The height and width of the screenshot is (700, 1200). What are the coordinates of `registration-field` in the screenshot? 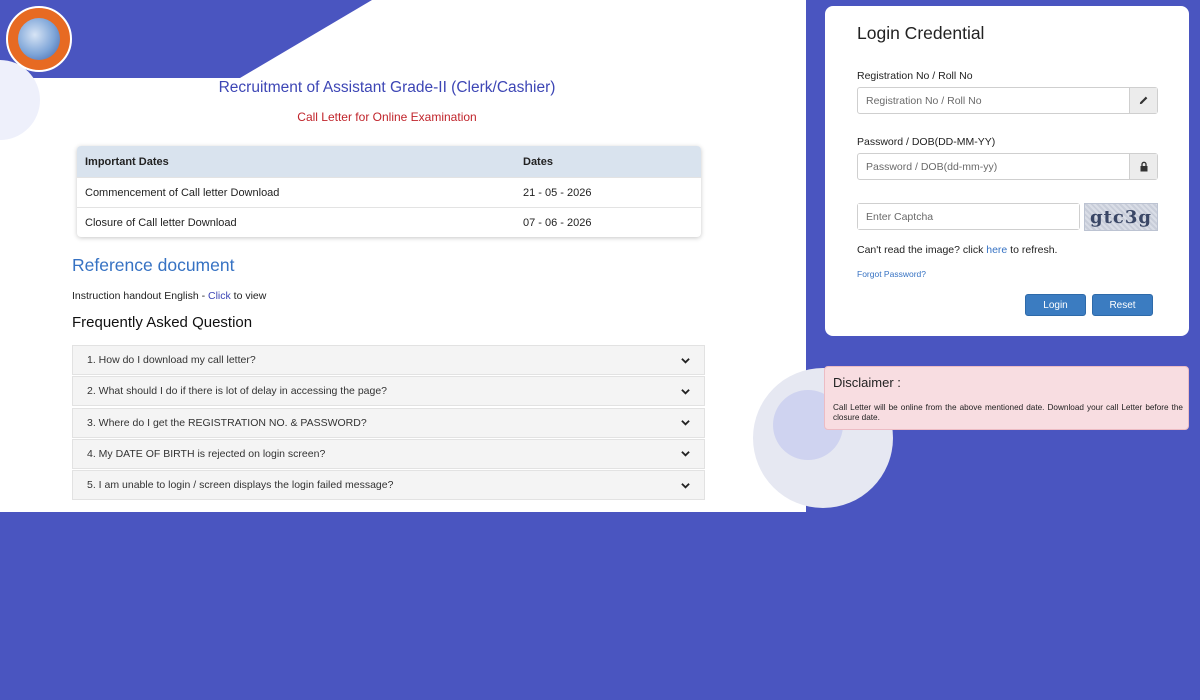 It's located at (1007, 100).